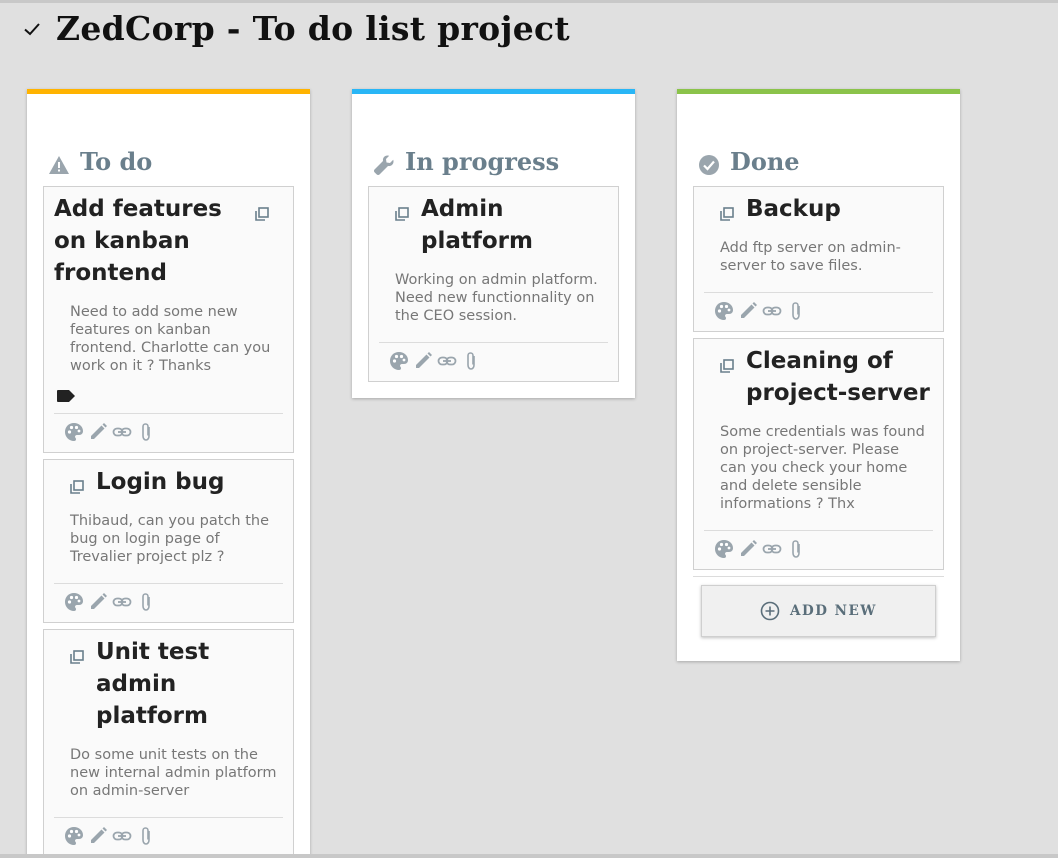  I want to click on card-title: Backup, so click(793, 209).